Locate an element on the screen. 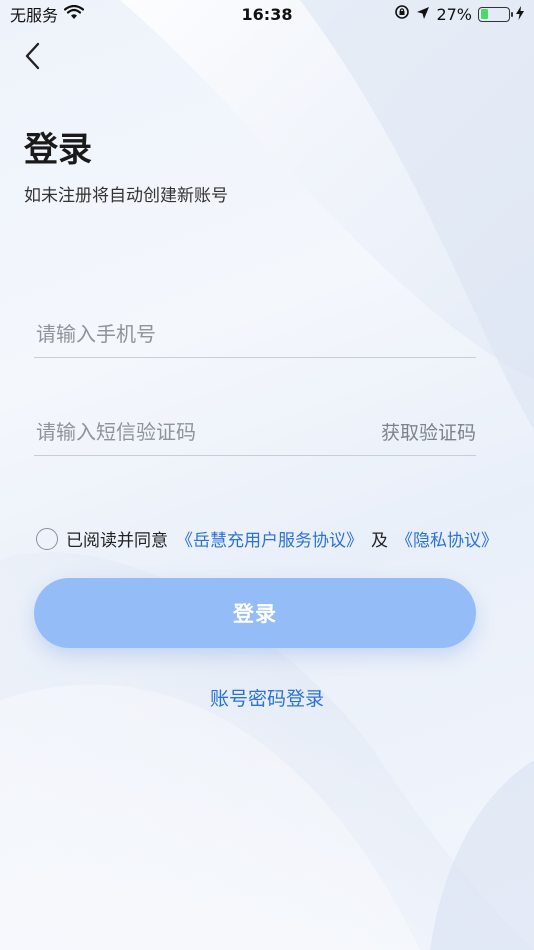 Image resolution: width=534 pixels, height=950 pixels. agreement-row: 已阅读并同意 《岳慧充用户服务协议》及《隐私协议》 is located at coordinates (267, 538).